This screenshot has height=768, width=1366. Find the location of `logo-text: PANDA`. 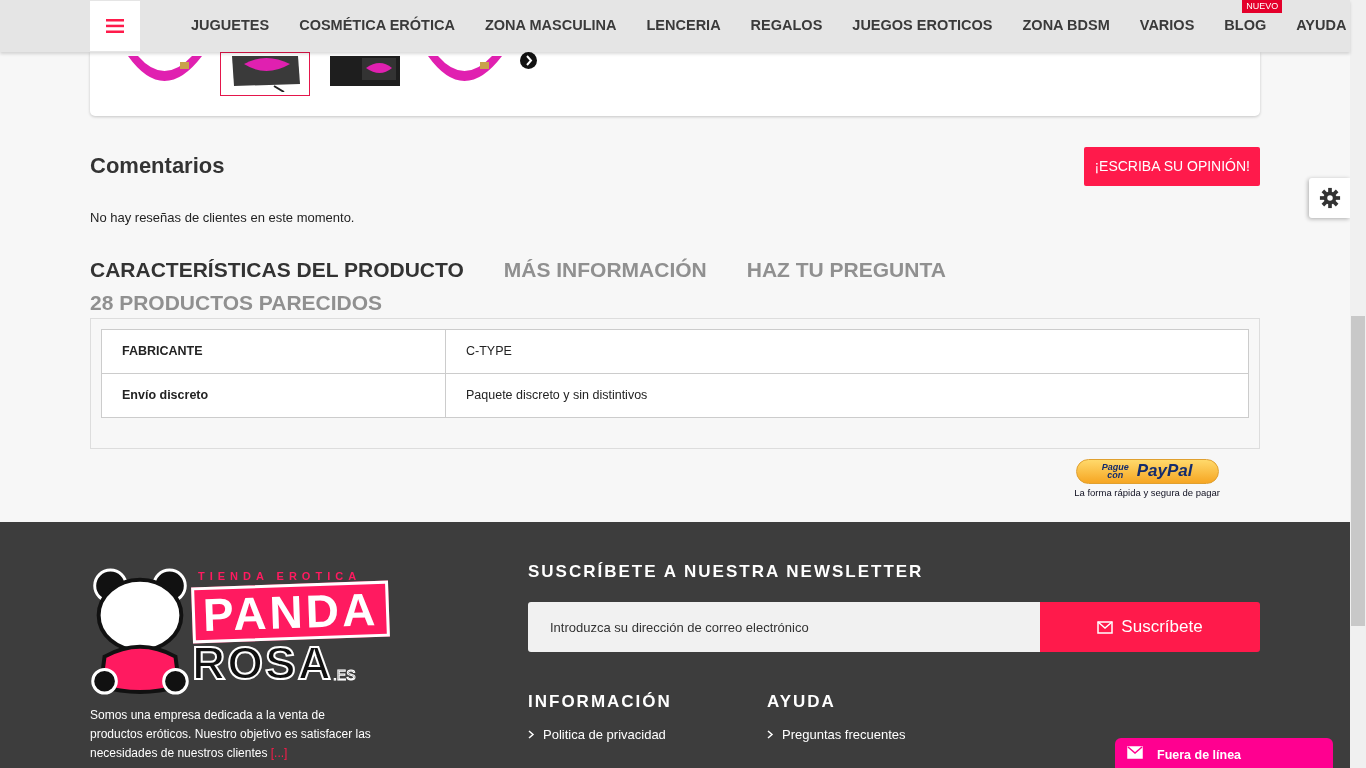

logo-text: PANDA is located at coordinates (291, 612).